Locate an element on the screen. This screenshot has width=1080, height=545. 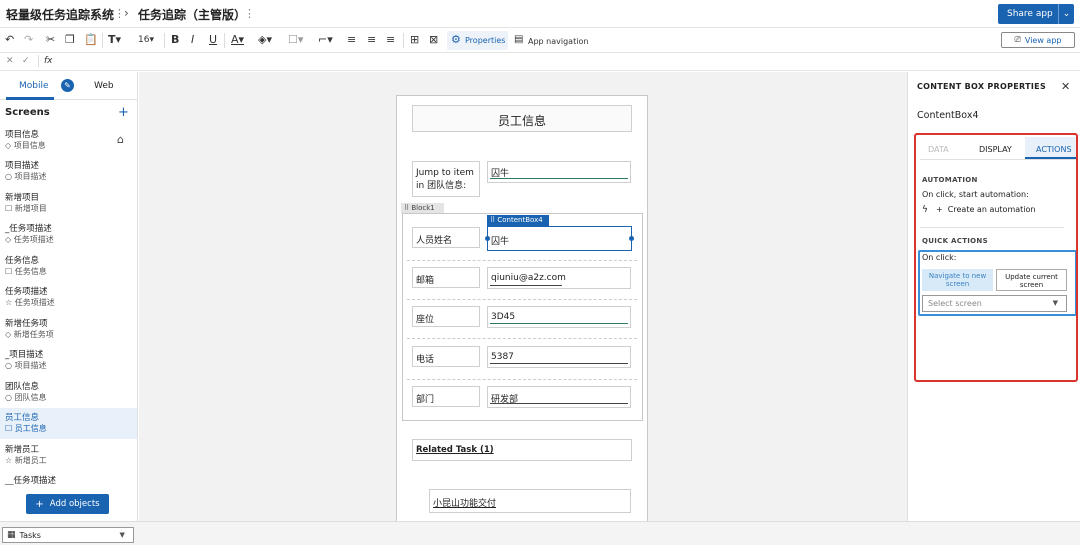
copy-icon: ❐ is located at coordinates (70, 40).